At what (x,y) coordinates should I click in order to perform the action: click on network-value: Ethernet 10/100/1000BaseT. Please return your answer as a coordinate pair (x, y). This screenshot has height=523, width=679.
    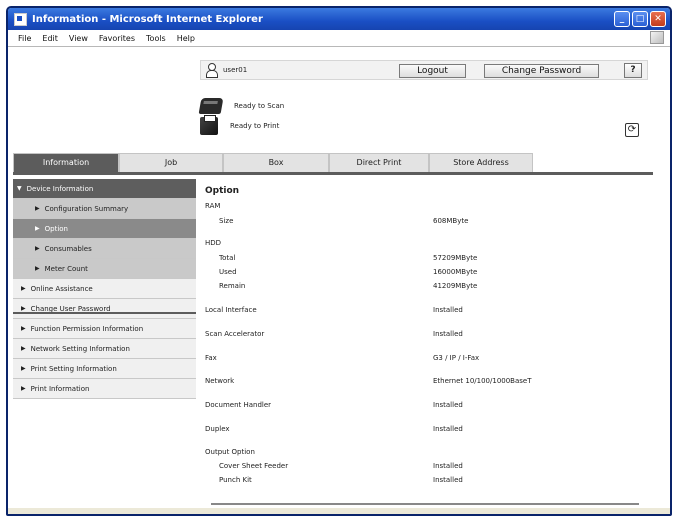
    Looking at the image, I should click on (482, 381).